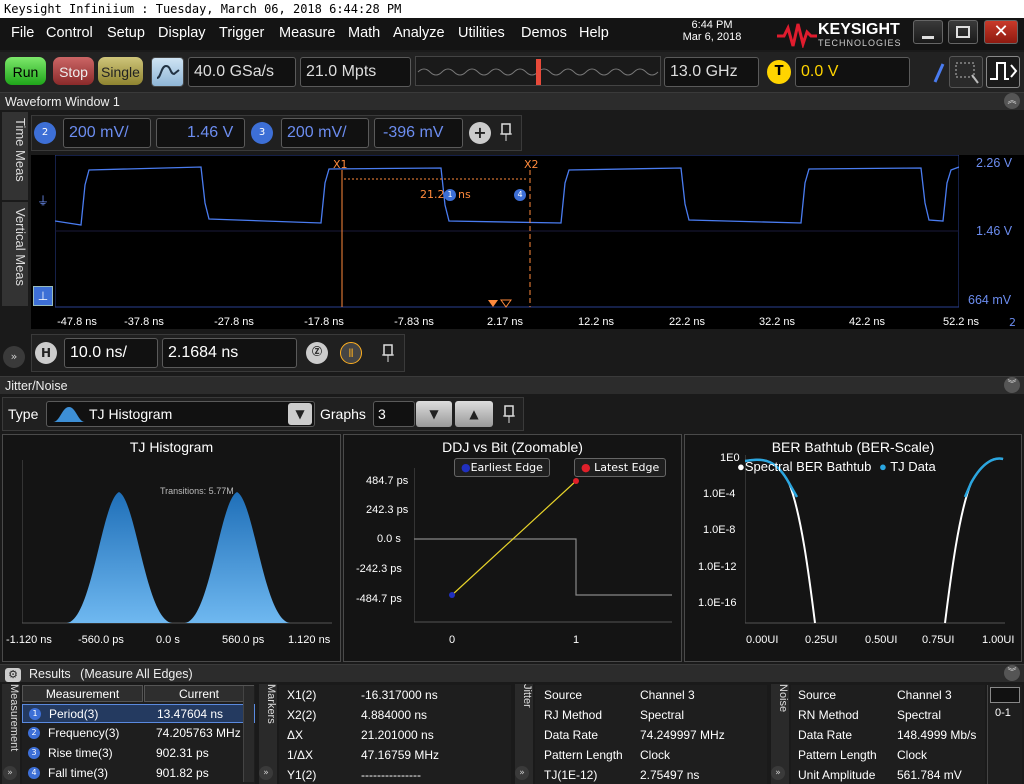  What do you see at coordinates (963, 32) in the screenshot?
I see `restore-button` at bounding box center [963, 32].